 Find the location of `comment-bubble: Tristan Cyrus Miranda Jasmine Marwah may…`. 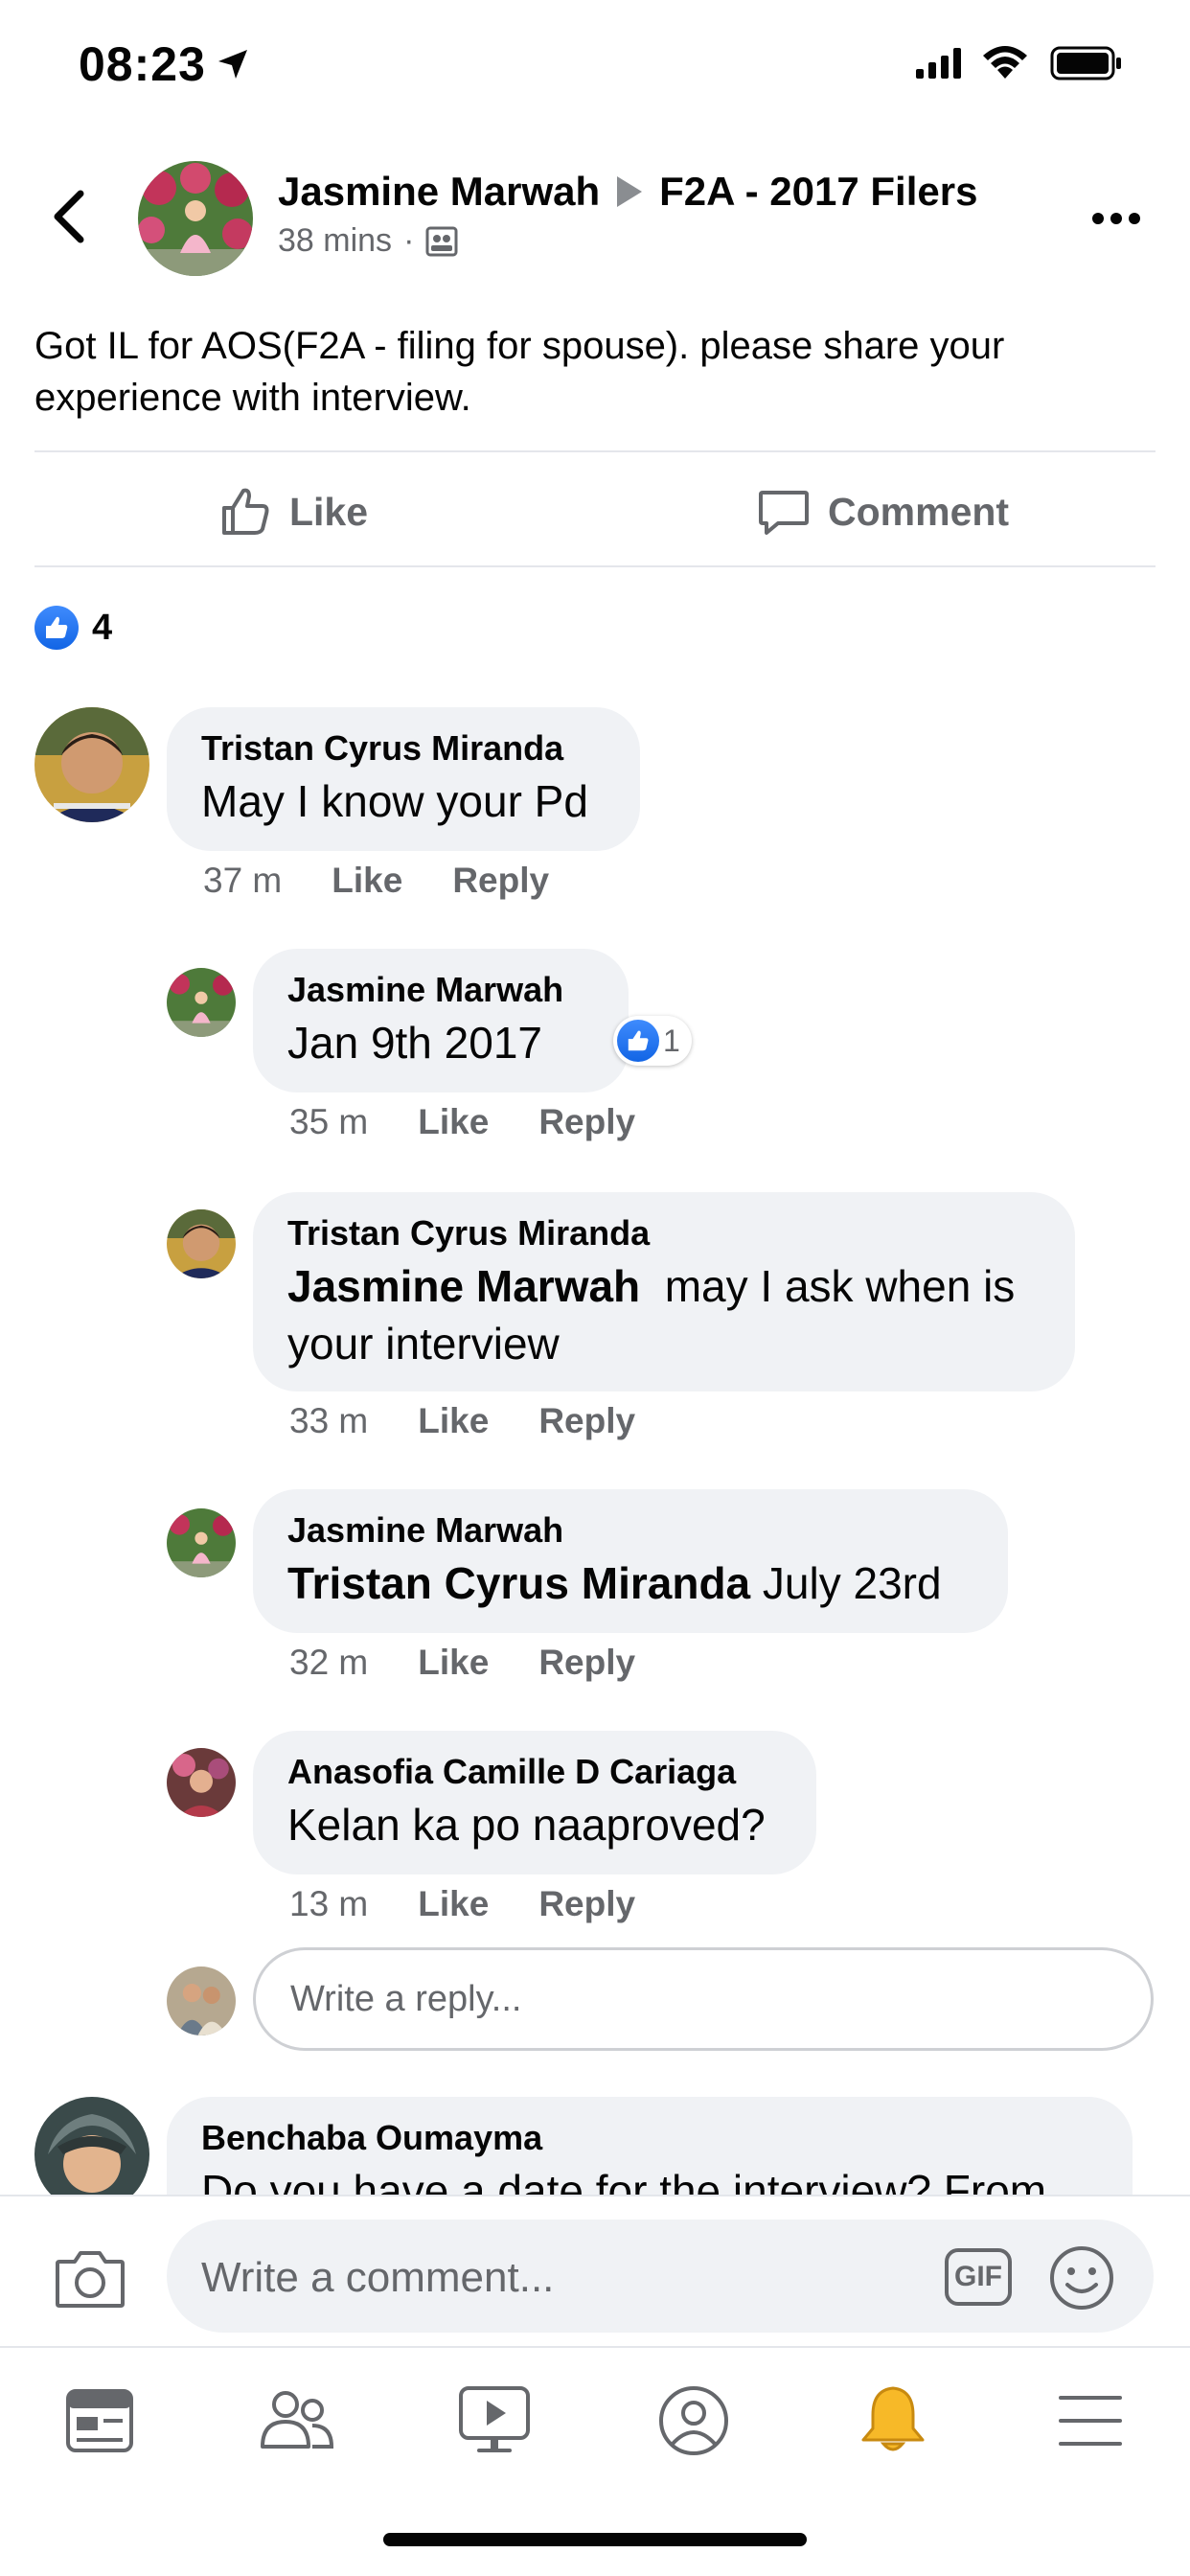

comment-bubble: Tristan Cyrus Miranda Jasmine Marwah may… is located at coordinates (664, 1292).